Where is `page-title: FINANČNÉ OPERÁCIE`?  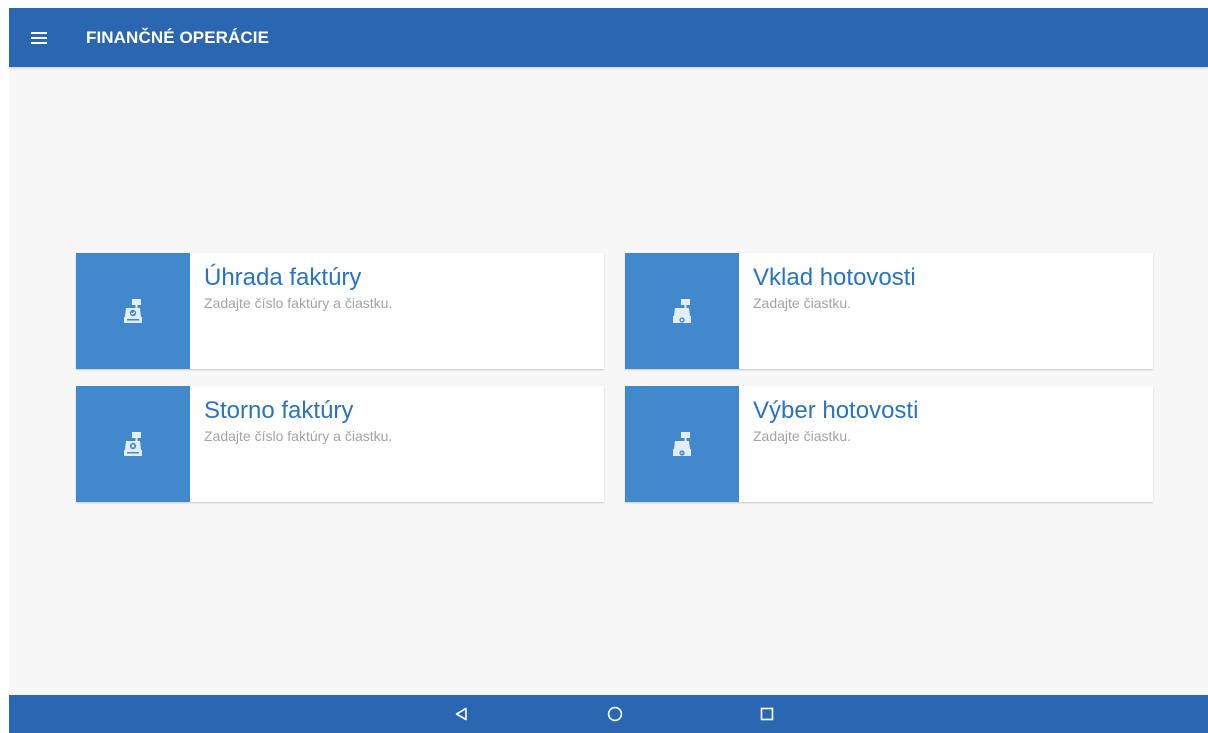
page-title: FINANČNÉ OPERÁCIE is located at coordinates (178, 37).